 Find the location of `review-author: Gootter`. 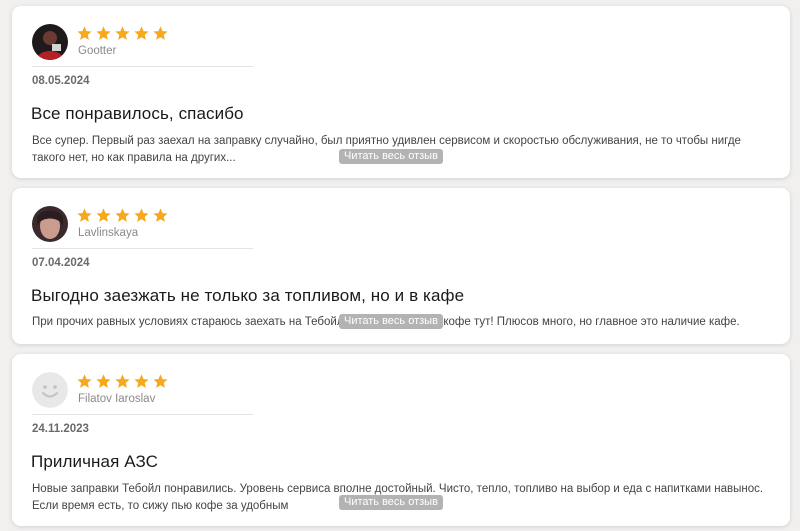

review-author: Gootter is located at coordinates (97, 51).